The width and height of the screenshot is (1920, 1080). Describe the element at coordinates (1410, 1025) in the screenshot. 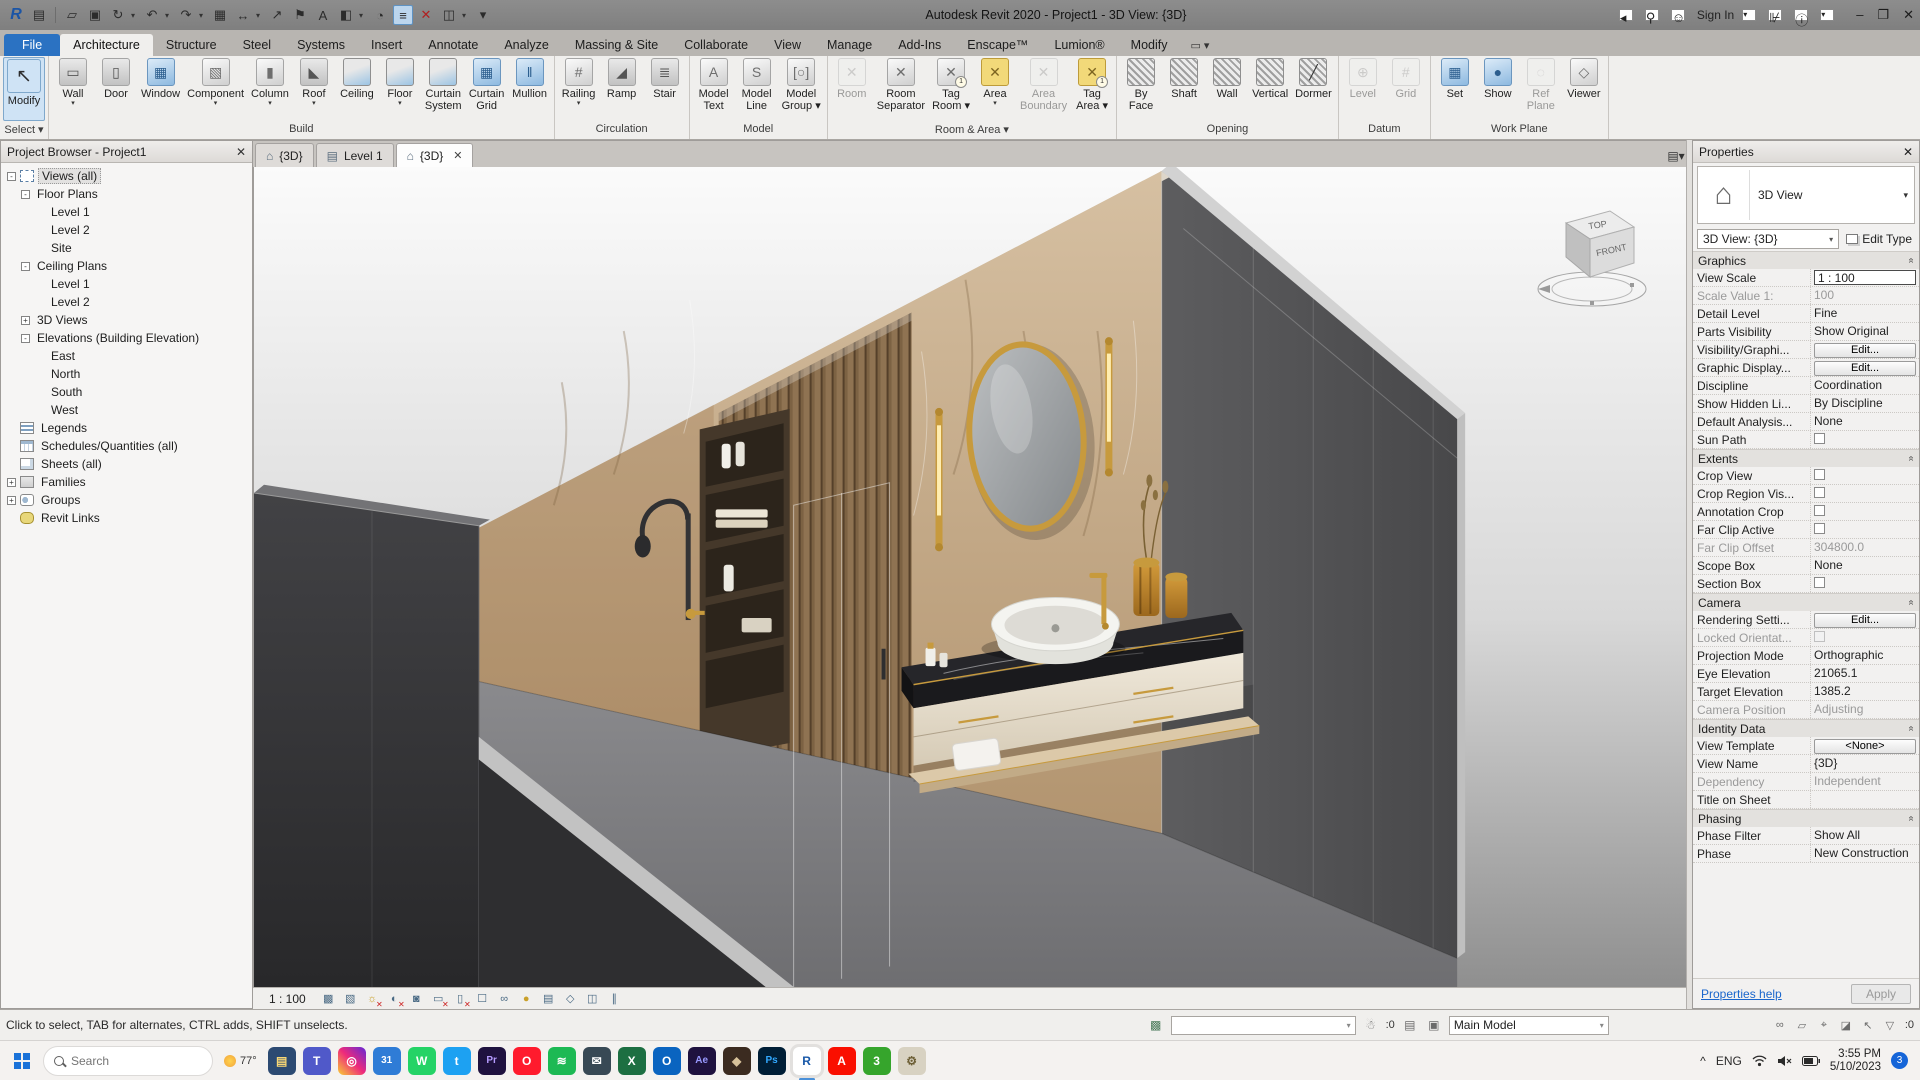

I see `design-options-icon: ▤` at that location.